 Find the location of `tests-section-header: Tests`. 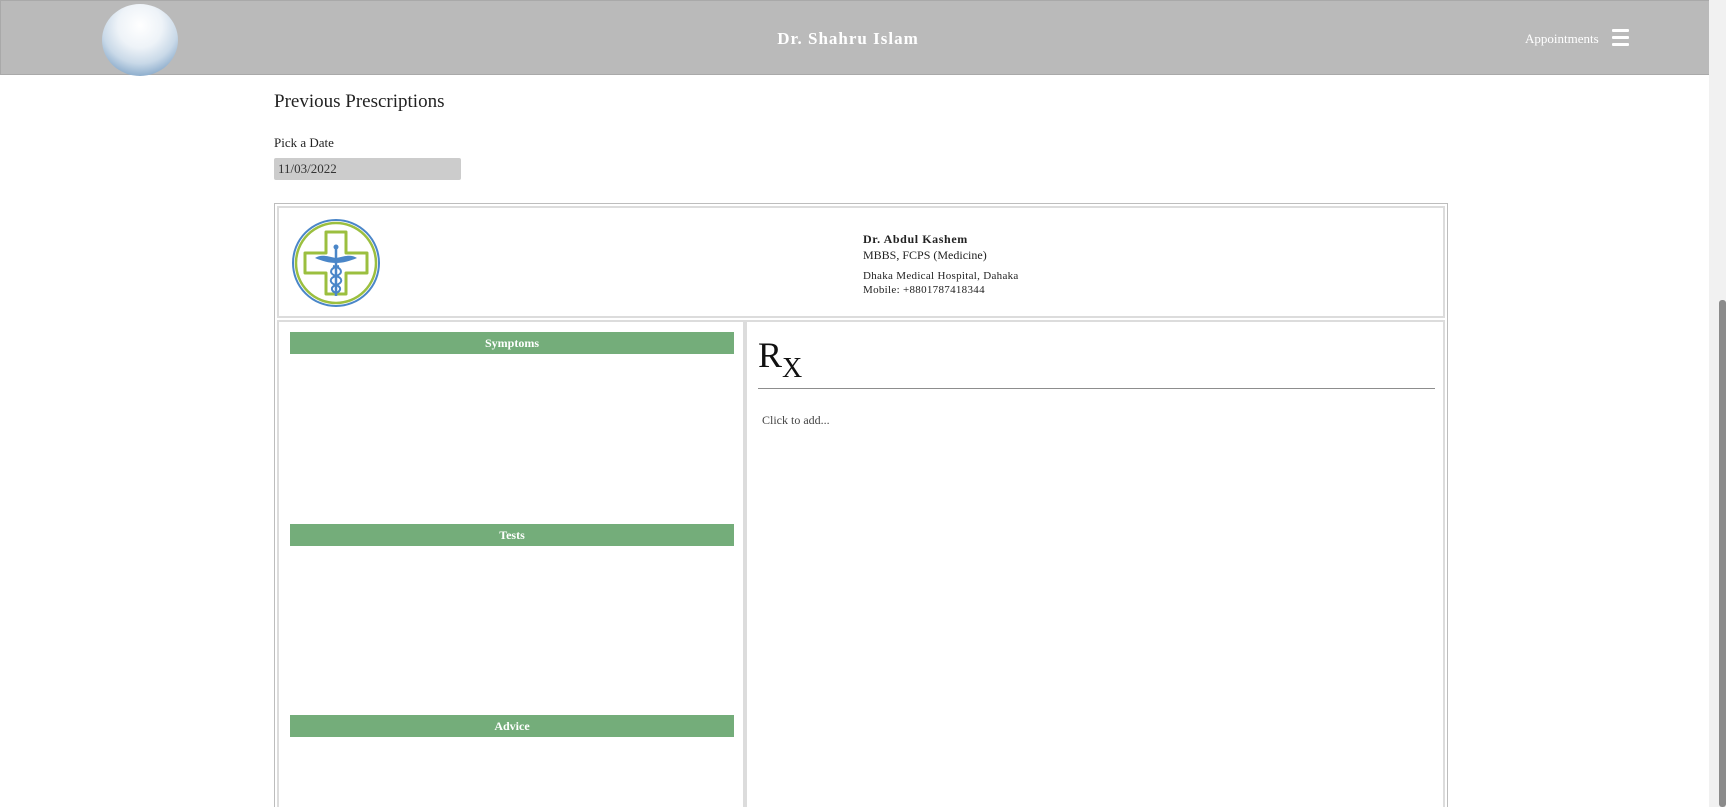

tests-section-header: Tests is located at coordinates (512, 535).